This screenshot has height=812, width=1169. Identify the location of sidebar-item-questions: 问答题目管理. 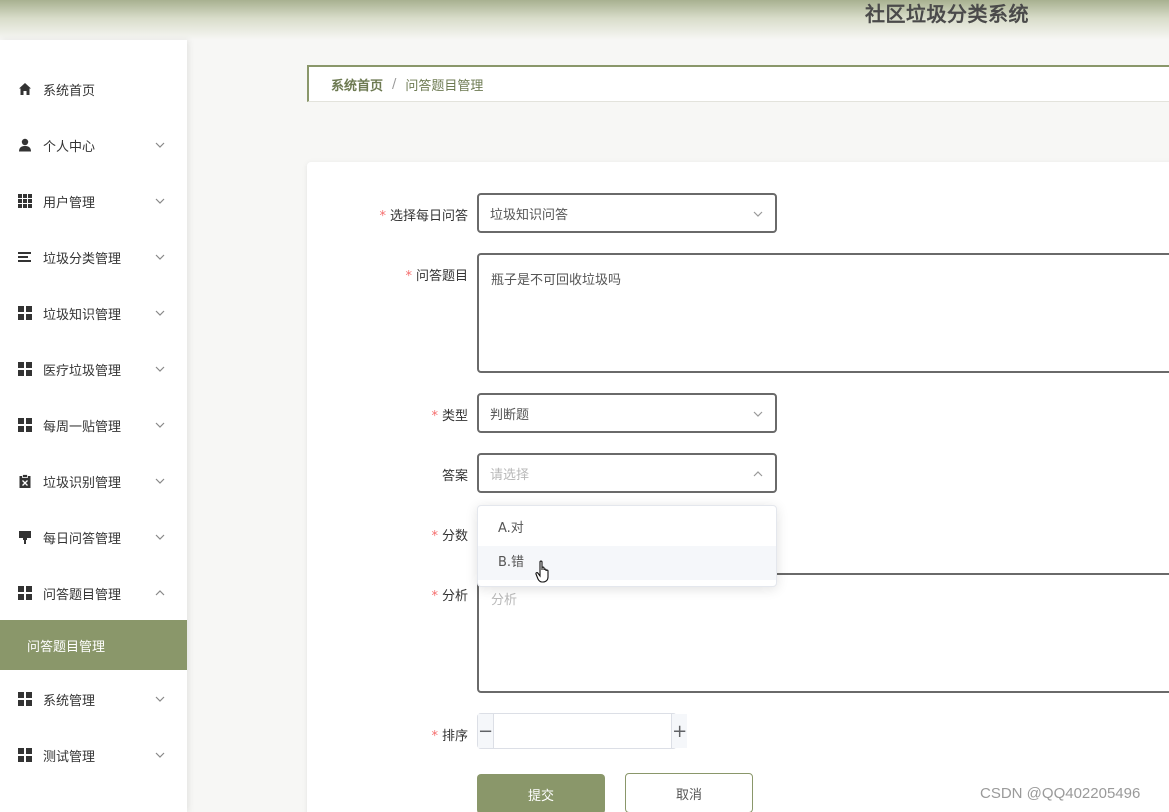
(93, 593).